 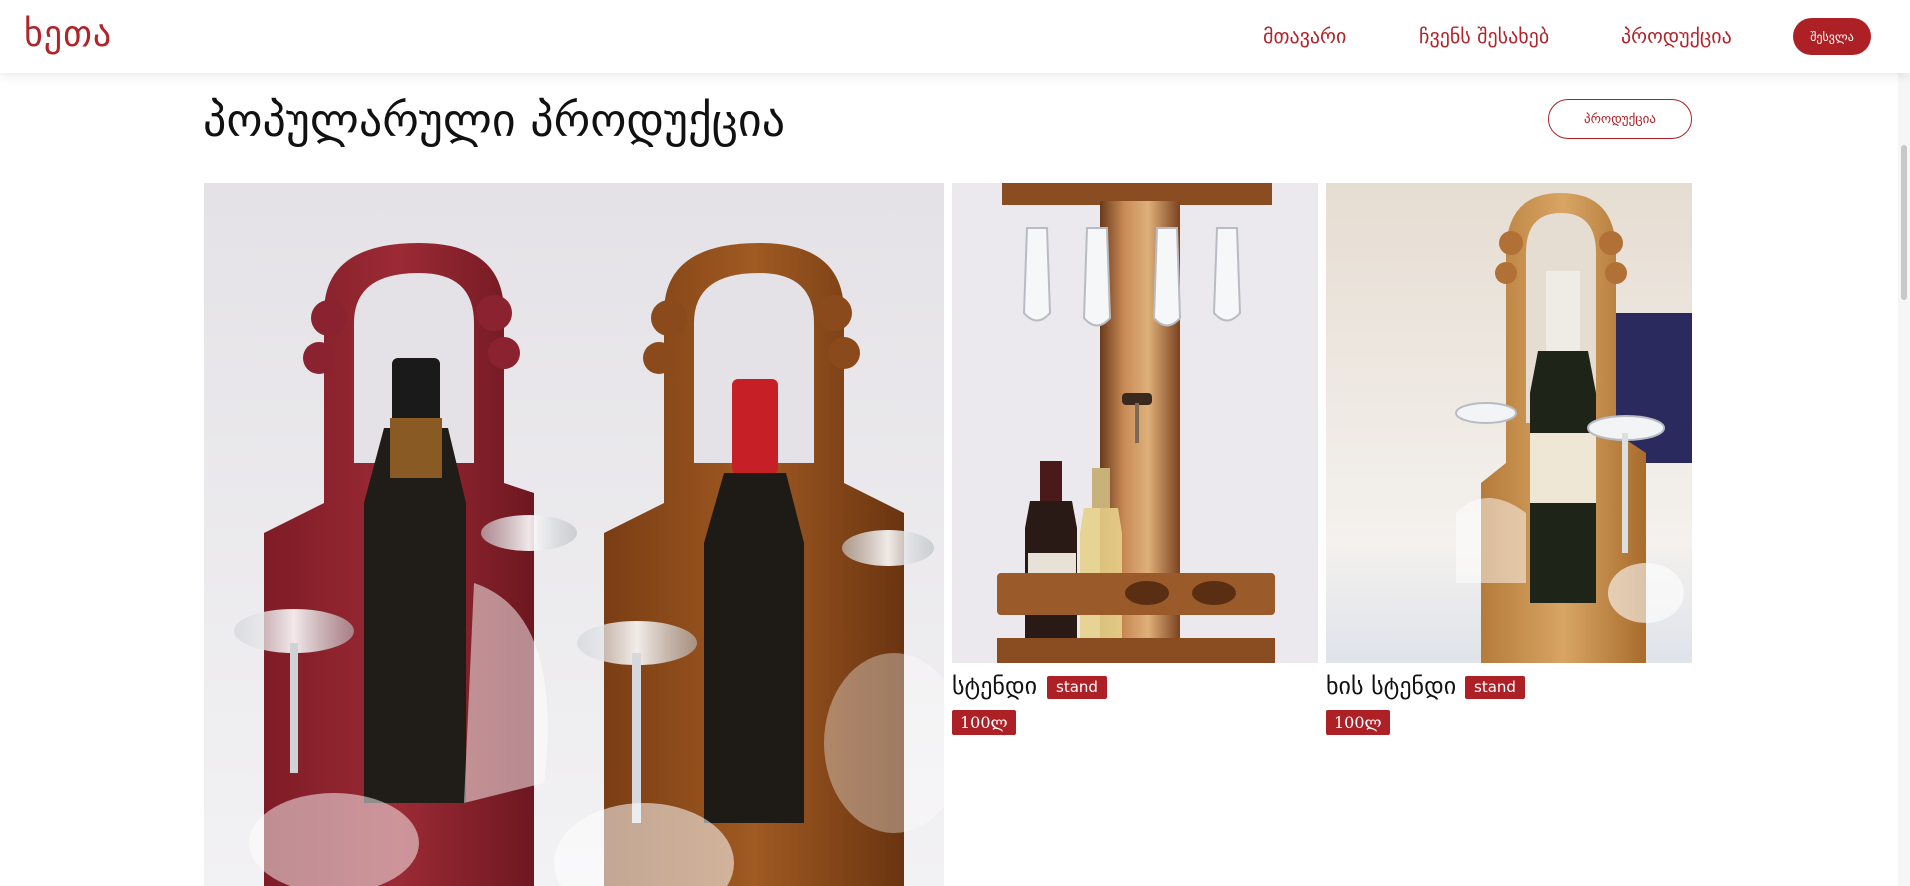 What do you see at coordinates (1620, 119) in the screenshot?
I see `all-products-button: პროდუქცია` at bounding box center [1620, 119].